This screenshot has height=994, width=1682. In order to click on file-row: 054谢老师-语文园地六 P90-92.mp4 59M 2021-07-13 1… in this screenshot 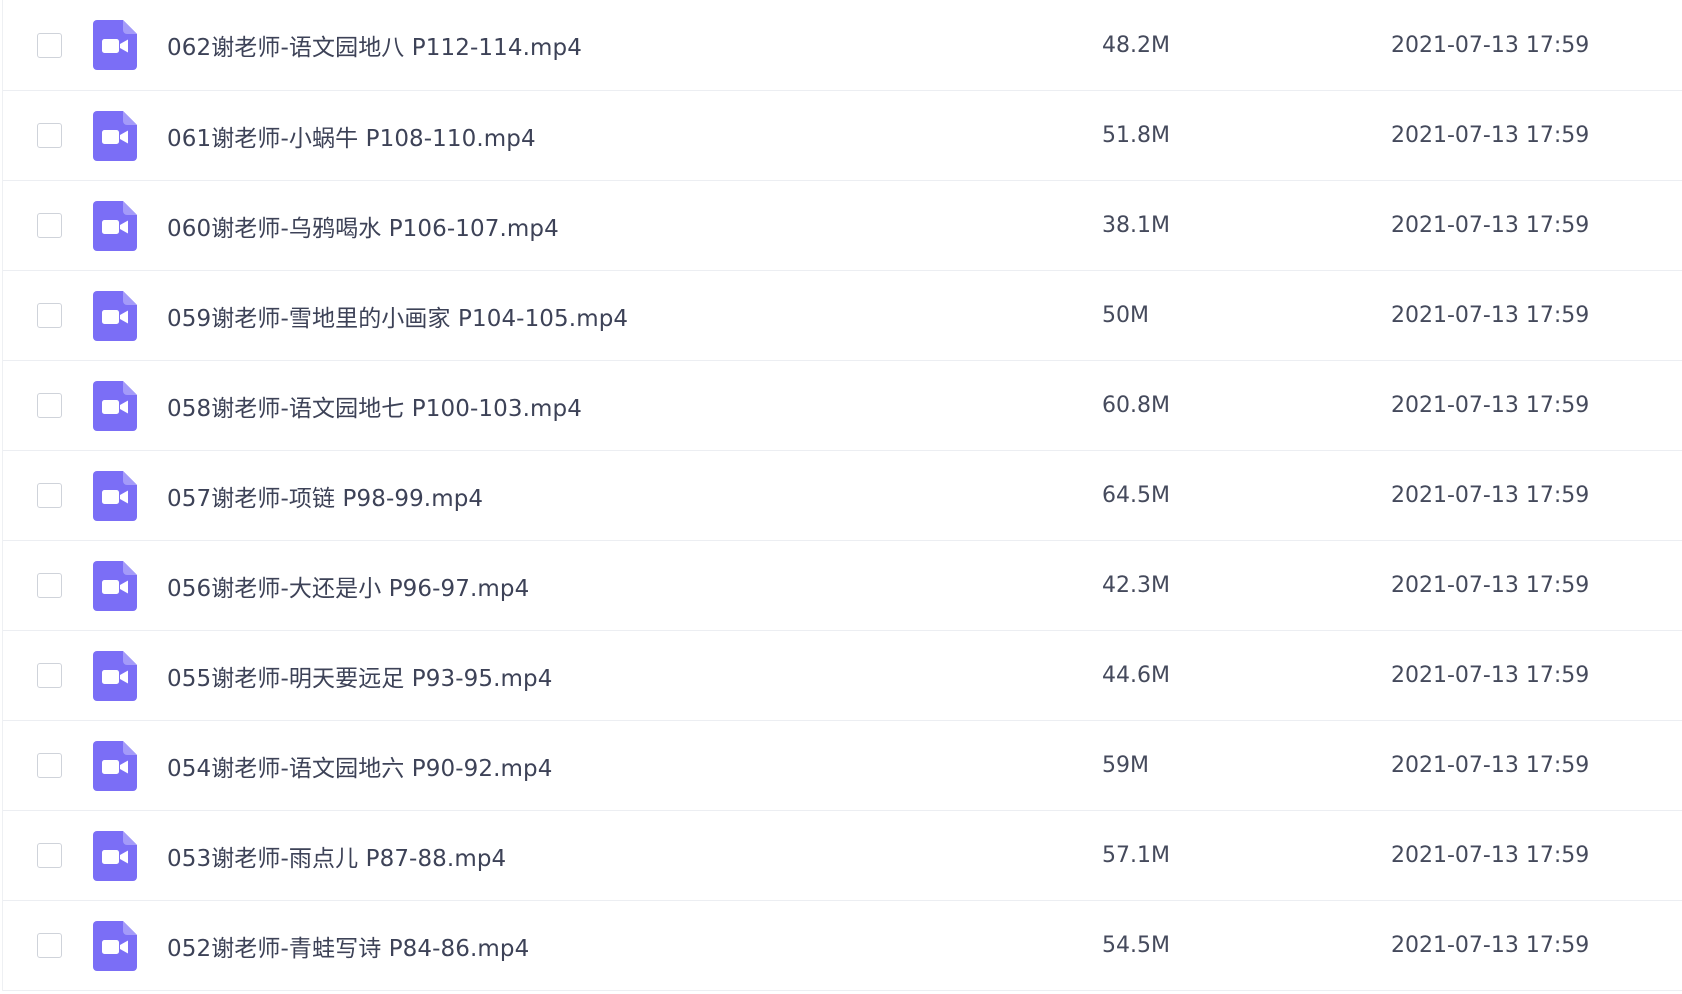, I will do `click(842, 766)`.